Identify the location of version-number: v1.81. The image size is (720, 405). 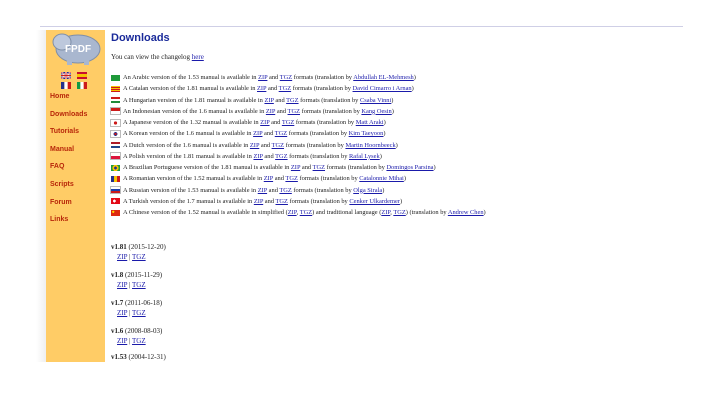
(119, 247).